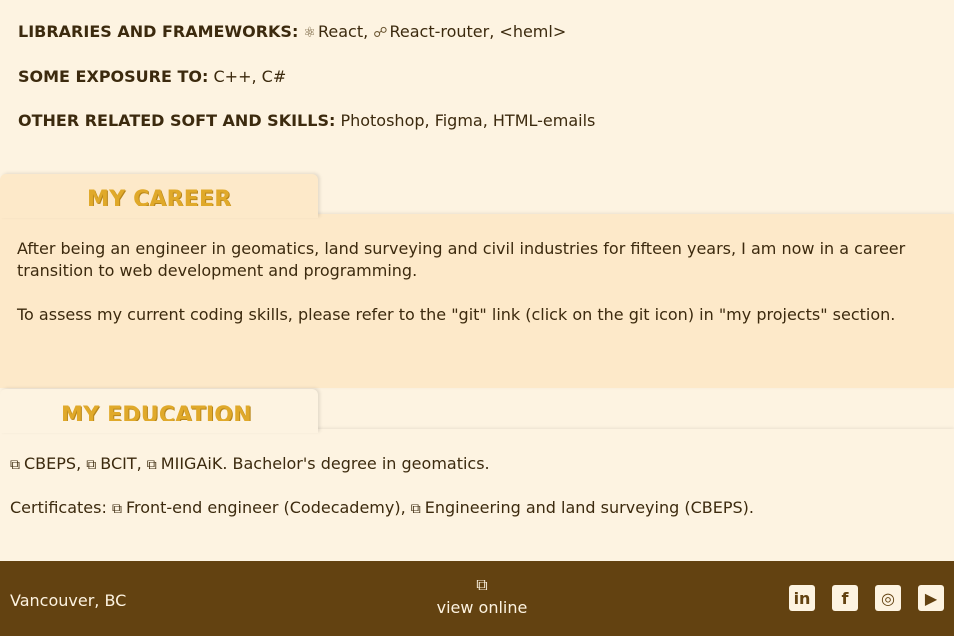  Describe the element at coordinates (177, 120) in the screenshot. I see `other-skills-label: OTHER RELATED SOFT AND SKILLS:` at that location.